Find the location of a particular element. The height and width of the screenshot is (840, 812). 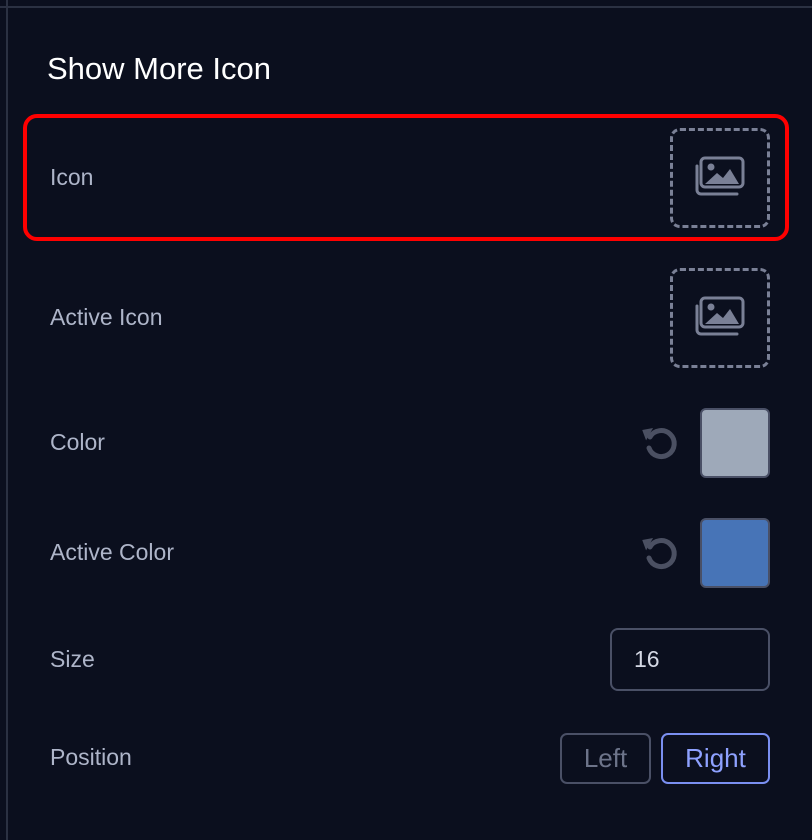

icon-label: Icon is located at coordinates (72, 177).